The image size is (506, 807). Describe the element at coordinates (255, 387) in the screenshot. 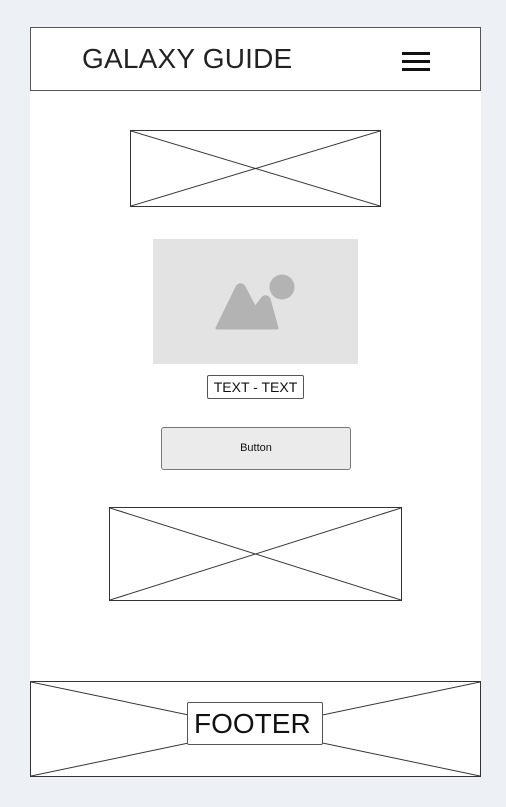

I see `text-label: TEXT - TEXT` at that location.